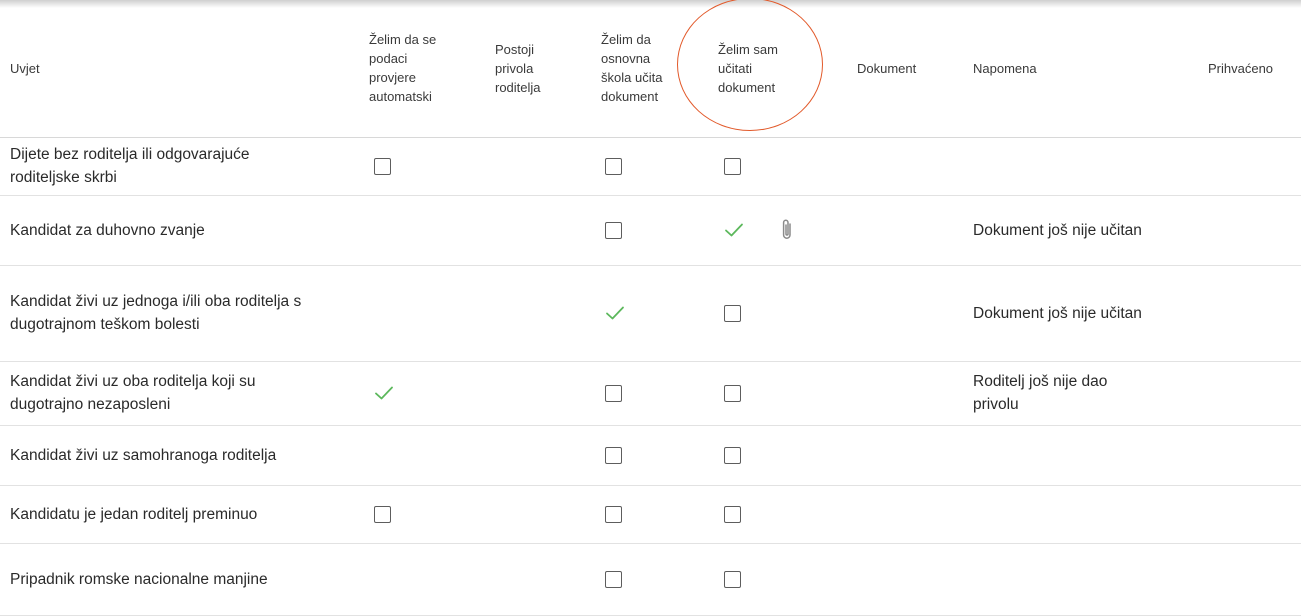 The image size is (1301, 616). I want to click on condition-cell: Kandidat živi uz samohranoga roditelja, so click(178, 455).